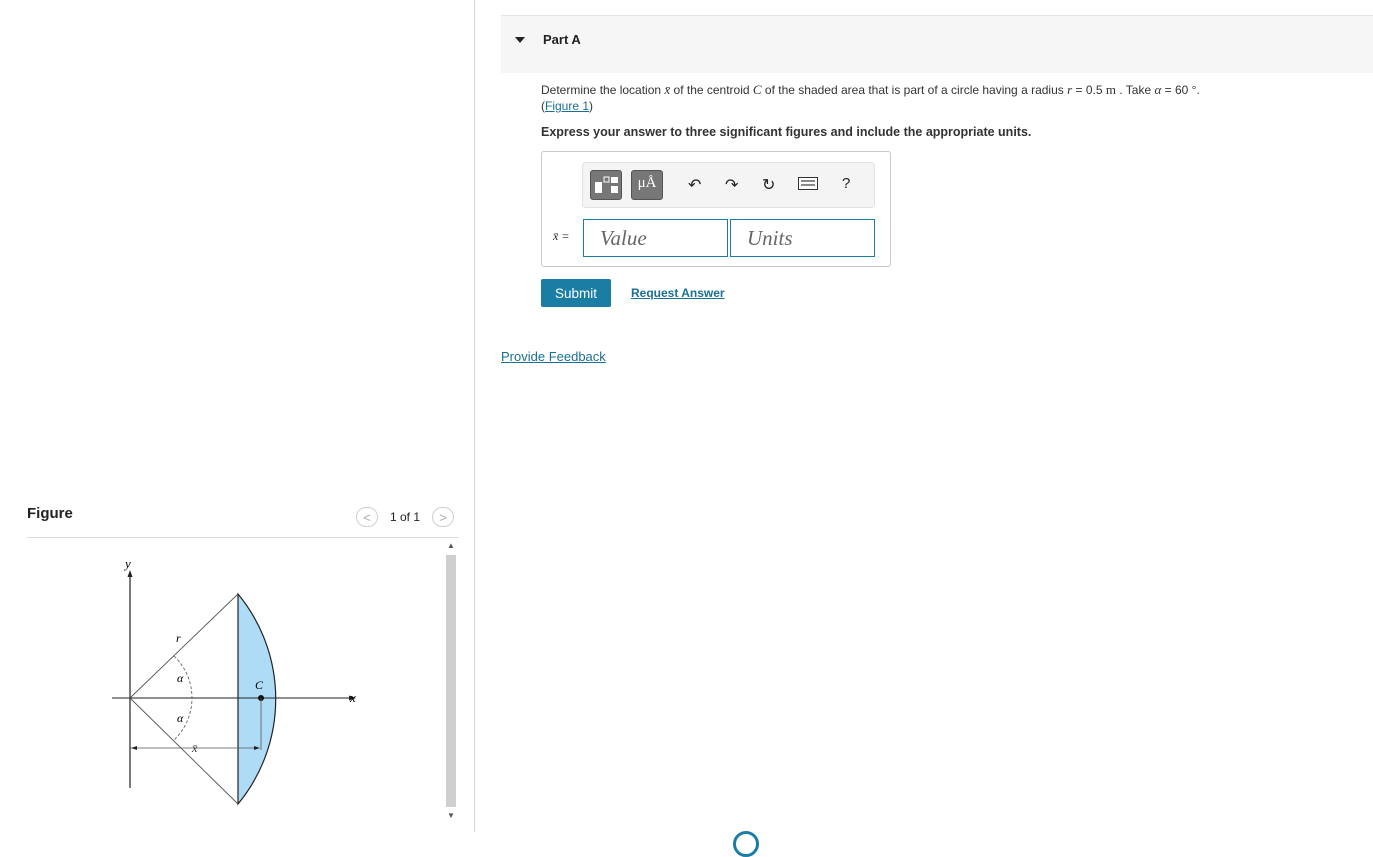 The height and width of the screenshot is (857, 1373). I want to click on panel-divider, so click(474, 416).